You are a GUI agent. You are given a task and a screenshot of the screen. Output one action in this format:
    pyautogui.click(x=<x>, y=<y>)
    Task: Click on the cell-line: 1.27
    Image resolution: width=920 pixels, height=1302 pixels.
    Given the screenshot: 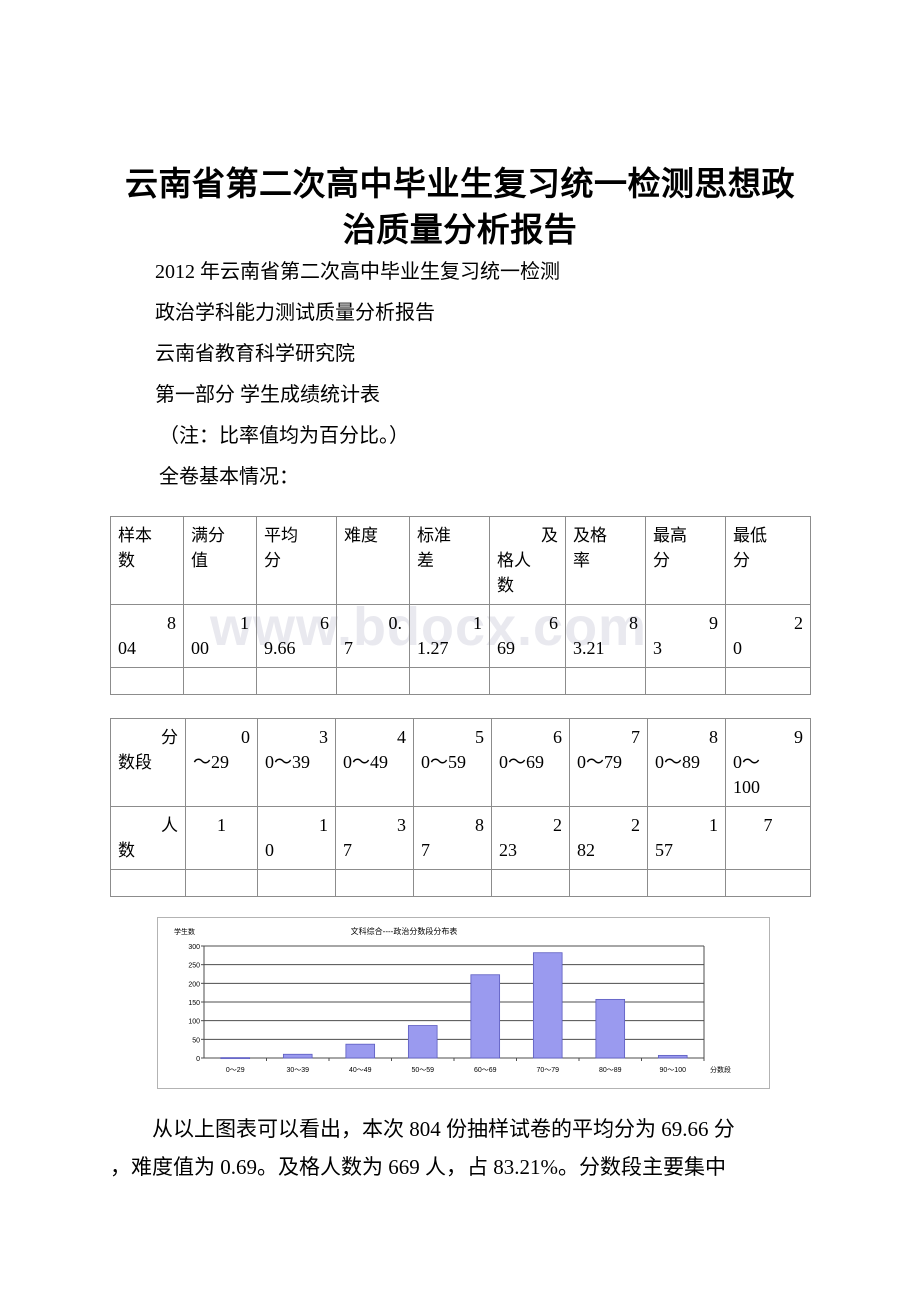 What is the action you would take?
    pyautogui.click(x=433, y=648)
    